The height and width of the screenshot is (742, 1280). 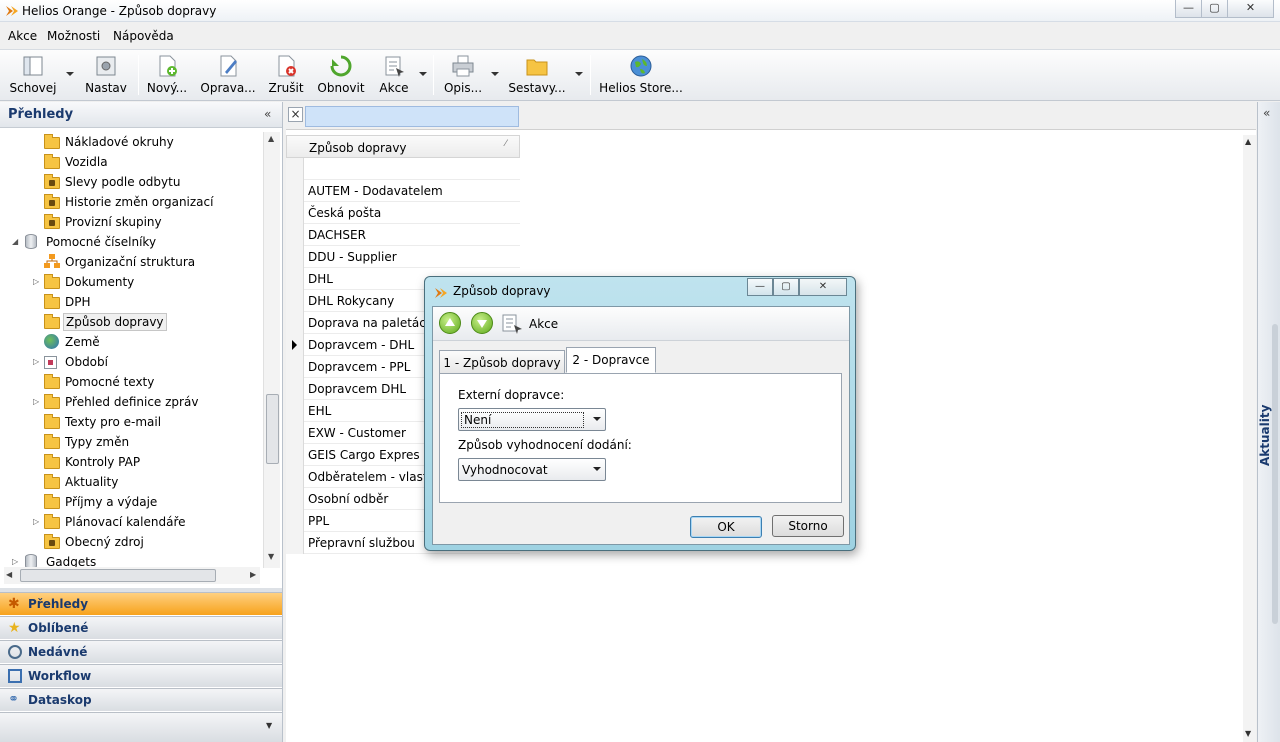 What do you see at coordinates (1249, 438) in the screenshot?
I see `grid-vertical-scrollbar: ▲ ▼` at bounding box center [1249, 438].